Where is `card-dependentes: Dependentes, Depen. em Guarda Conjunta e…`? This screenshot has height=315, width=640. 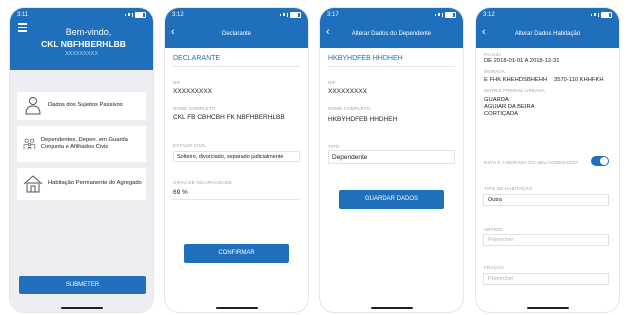
card-dependentes: Dependentes, Depen. em Guarda Conjunta e… is located at coordinates (81, 144).